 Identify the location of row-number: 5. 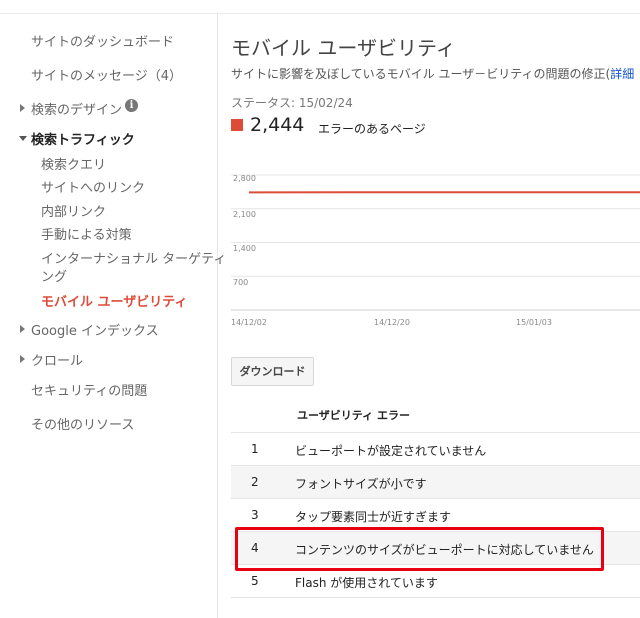
(255, 581).